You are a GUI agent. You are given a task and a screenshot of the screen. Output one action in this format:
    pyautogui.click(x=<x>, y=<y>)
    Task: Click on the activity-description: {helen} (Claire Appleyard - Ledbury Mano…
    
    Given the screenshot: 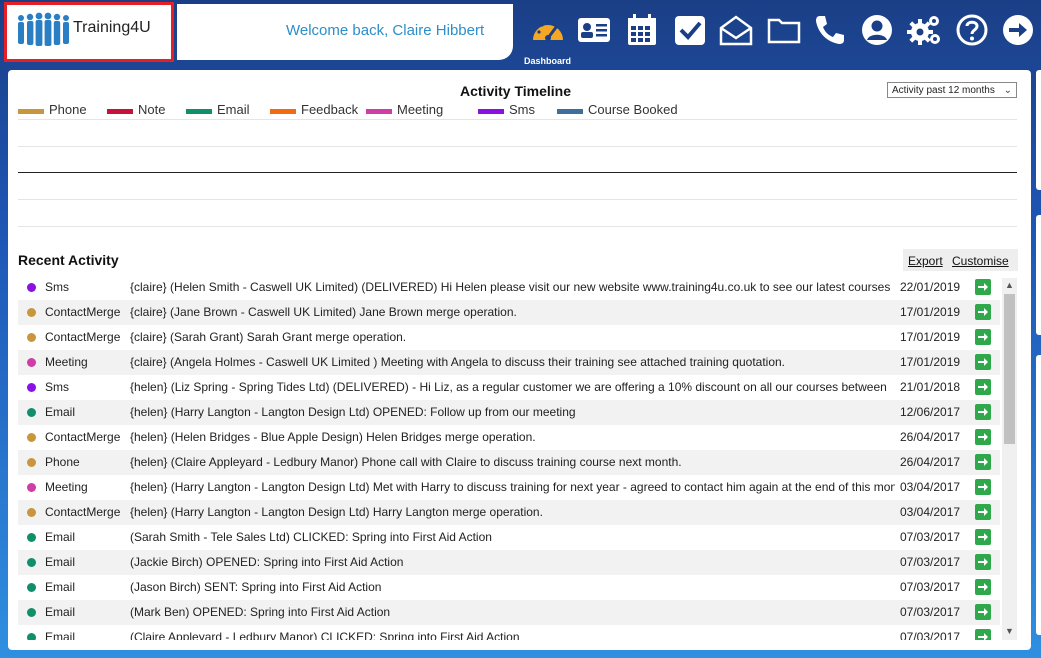 What is the action you would take?
    pyautogui.click(x=406, y=462)
    